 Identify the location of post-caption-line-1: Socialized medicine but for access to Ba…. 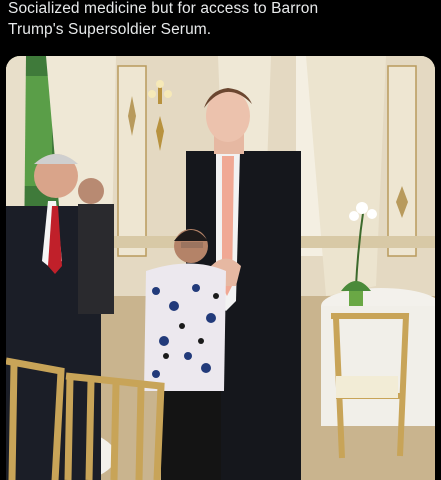
(163, 8).